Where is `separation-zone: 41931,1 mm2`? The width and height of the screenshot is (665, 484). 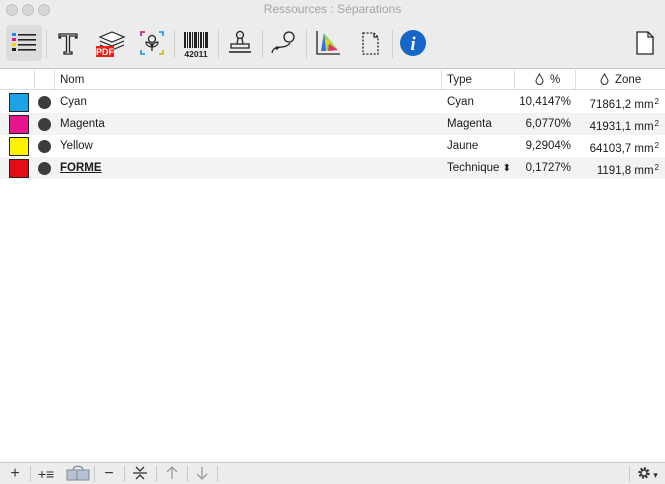 separation-zone: 41931,1 mm2 is located at coordinates (624, 126).